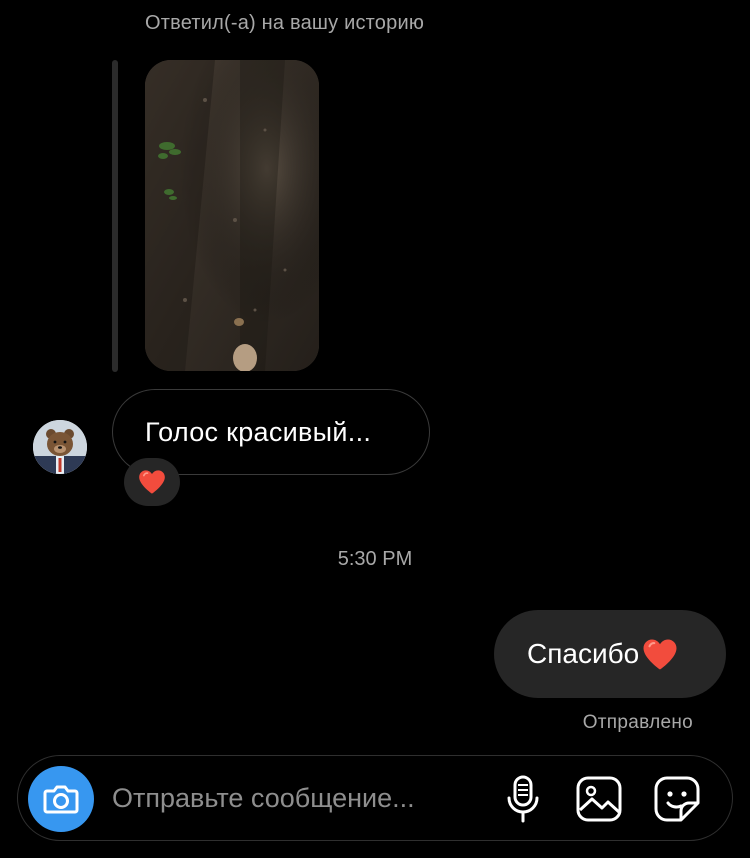  I want to click on sticker-icon, so click(677, 799).